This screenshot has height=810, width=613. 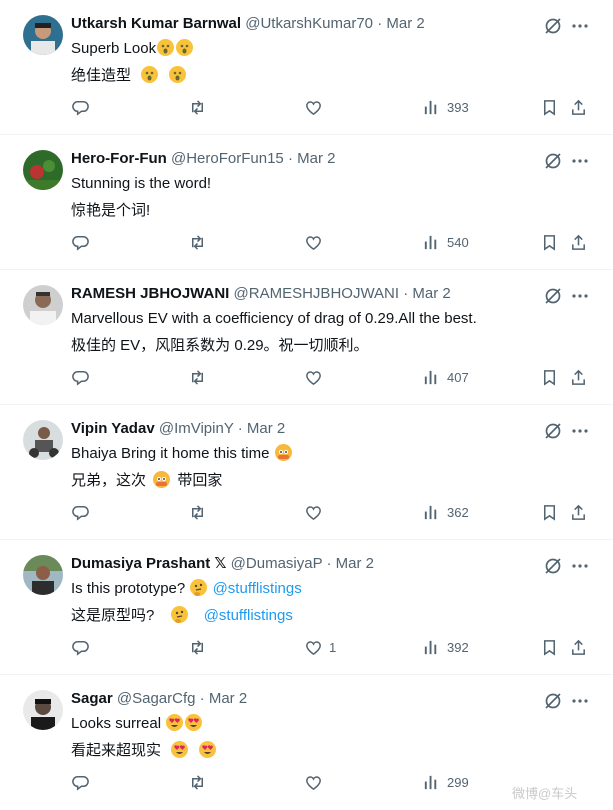 What do you see at coordinates (196, 428) in the screenshot?
I see `author-handle: @ImVipinY` at bounding box center [196, 428].